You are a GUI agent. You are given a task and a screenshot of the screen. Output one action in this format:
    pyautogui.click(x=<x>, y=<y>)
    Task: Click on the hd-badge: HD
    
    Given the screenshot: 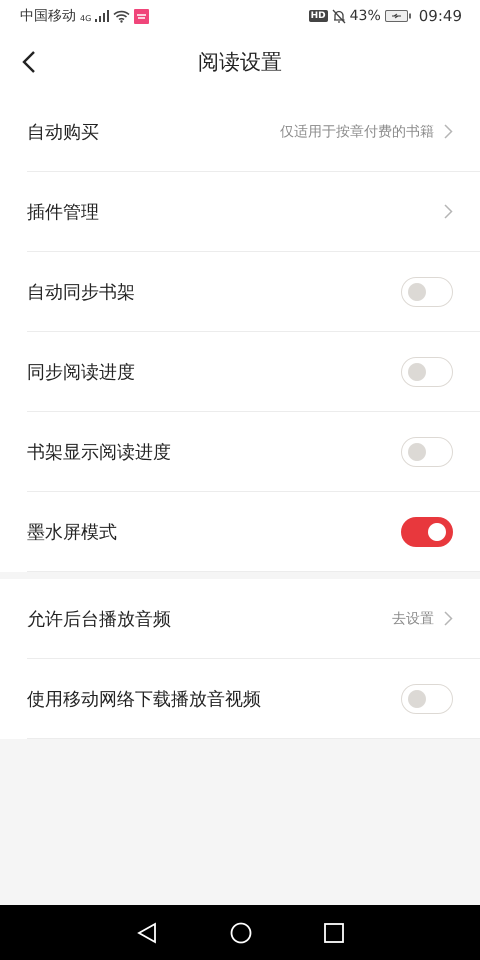 What is the action you would take?
    pyautogui.click(x=318, y=16)
    